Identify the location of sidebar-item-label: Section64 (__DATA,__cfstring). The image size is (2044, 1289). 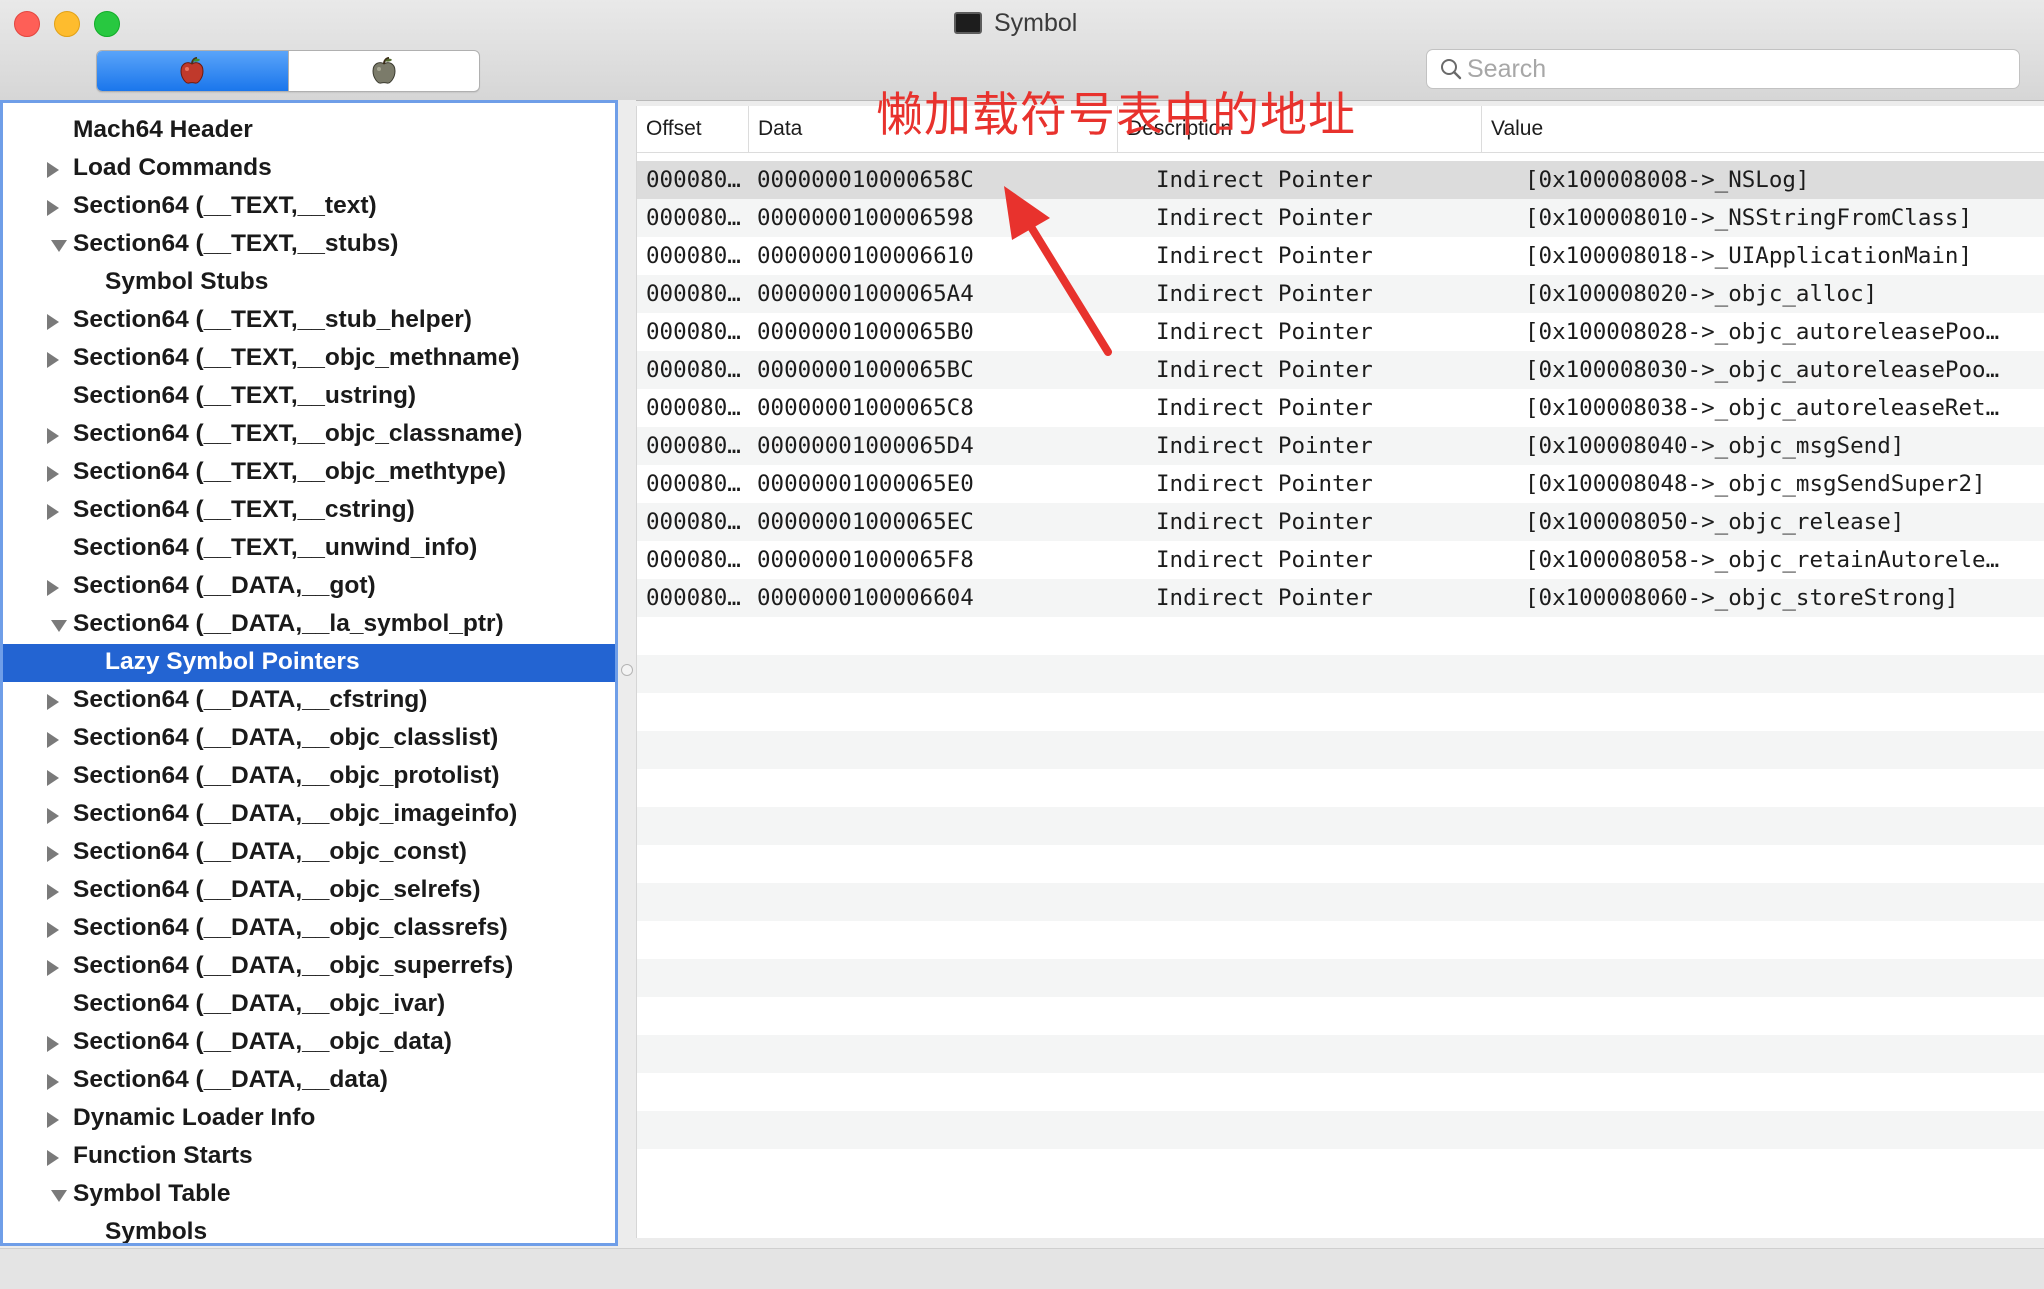
(250, 699).